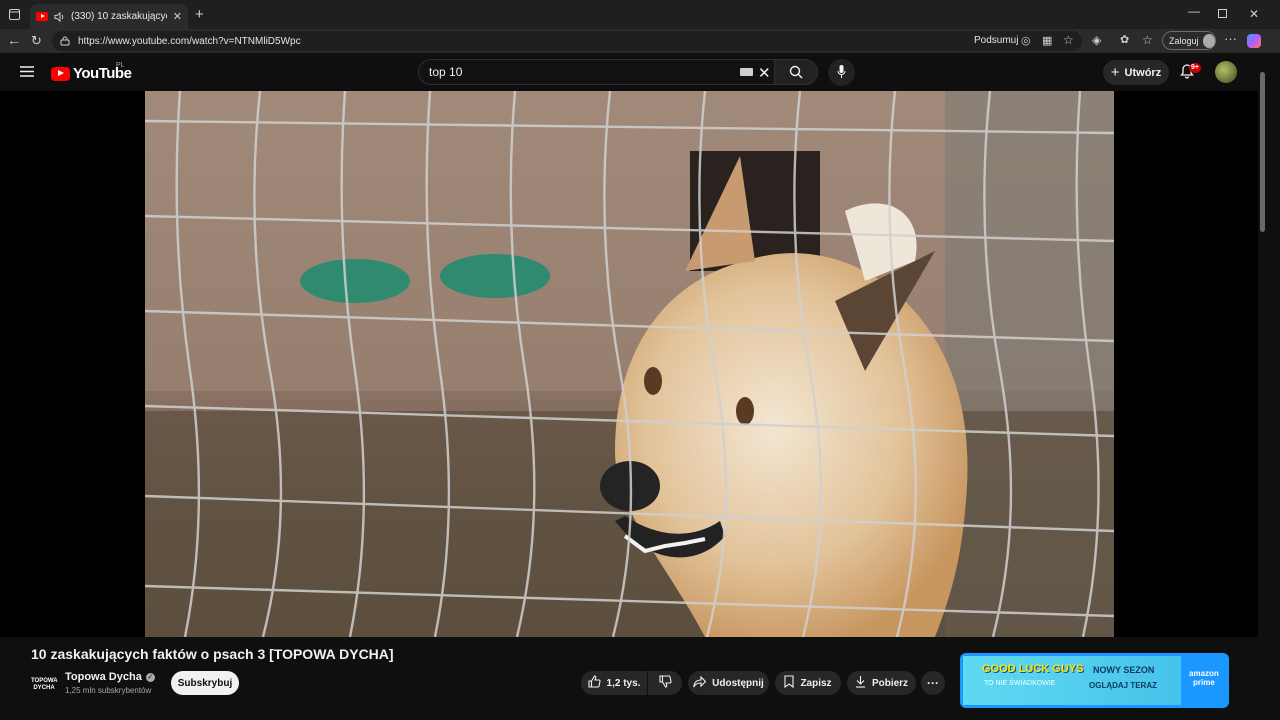  Describe the element at coordinates (1208, 40) in the screenshot. I see `profile-avatar-icon` at that location.